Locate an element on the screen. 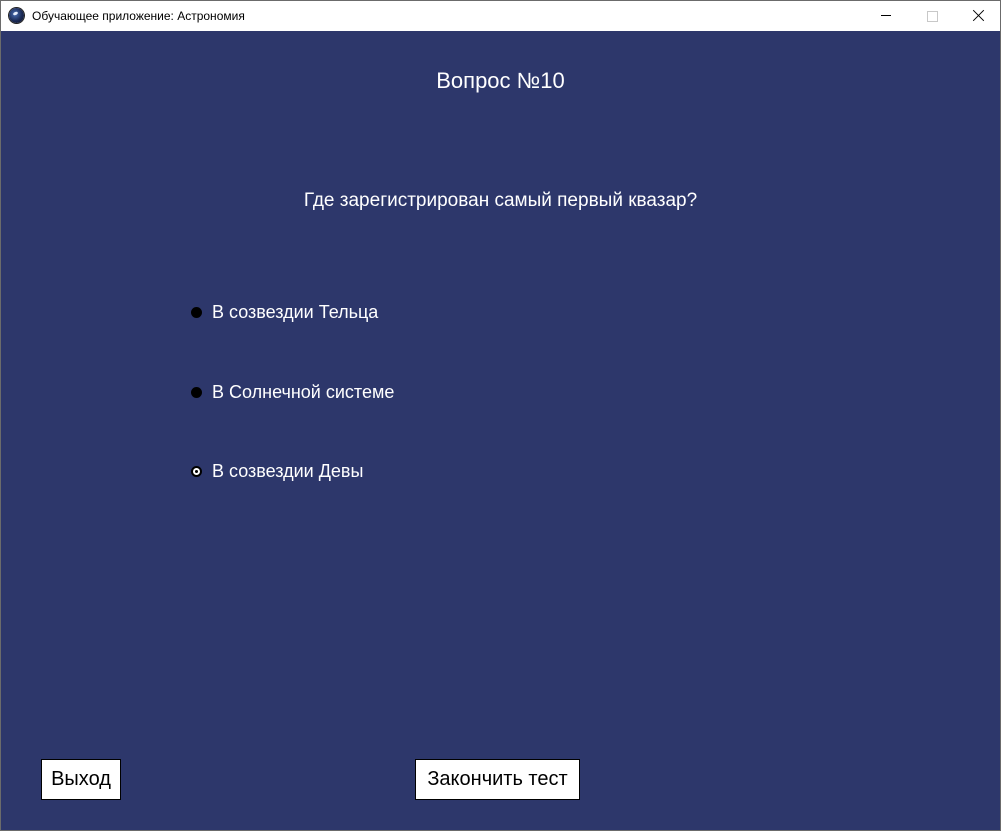 The height and width of the screenshot is (831, 1001). minimize-button is located at coordinates (886, 16).